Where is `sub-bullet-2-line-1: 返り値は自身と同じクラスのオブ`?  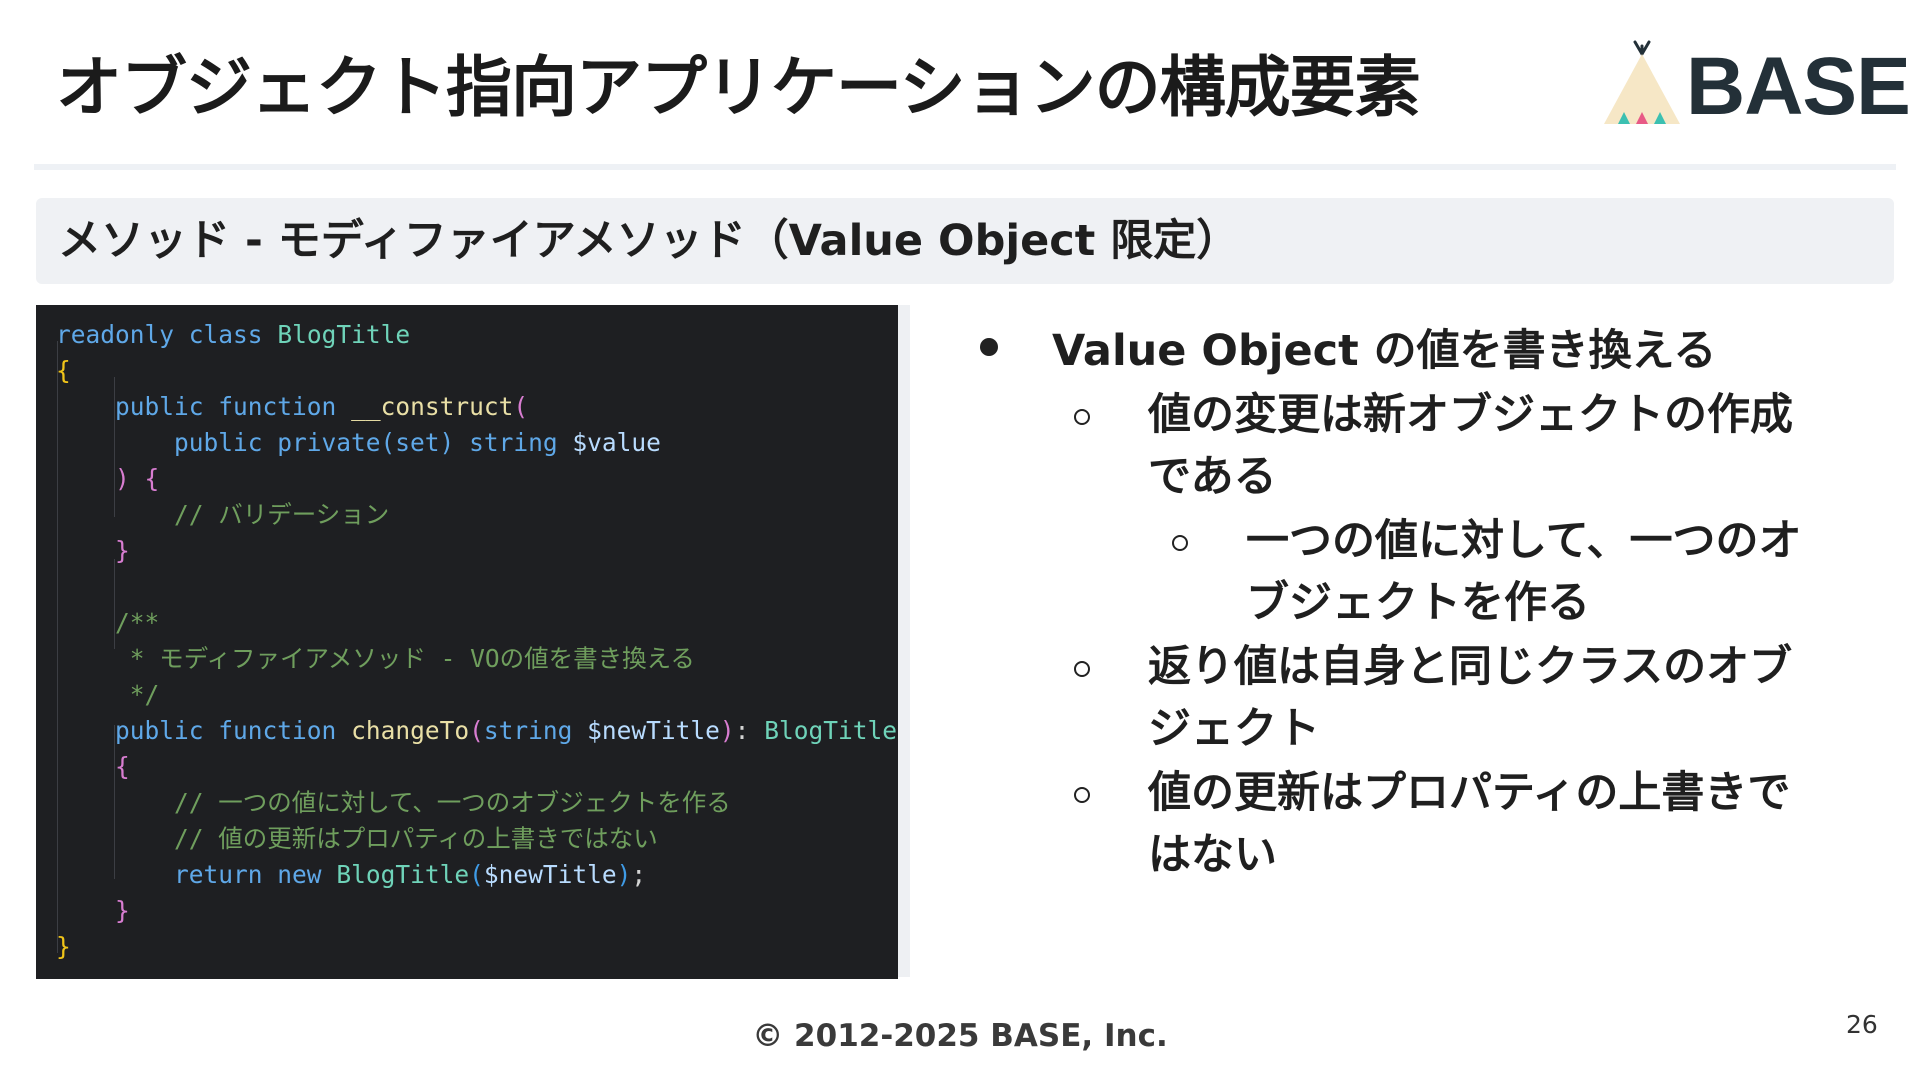
sub-bullet-2-line-1: 返り値は自身と同じクラスのオブ is located at coordinates (1470, 667).